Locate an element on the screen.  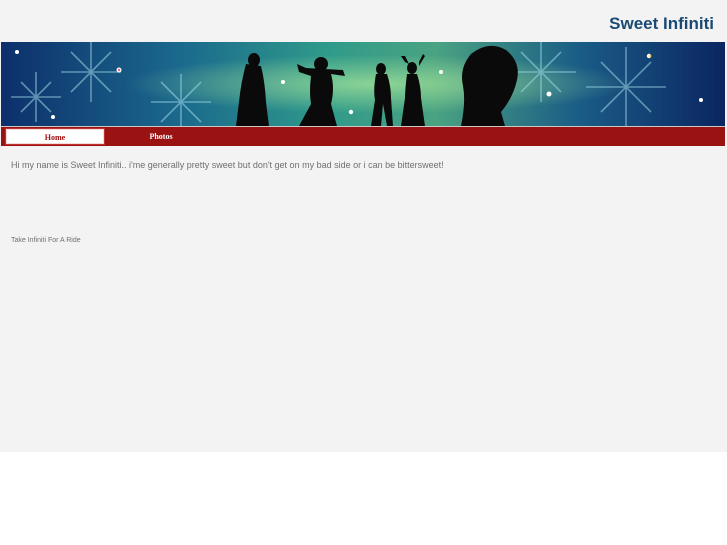
site-title: Sweet Infiniti is located at coordinates (661, 23).